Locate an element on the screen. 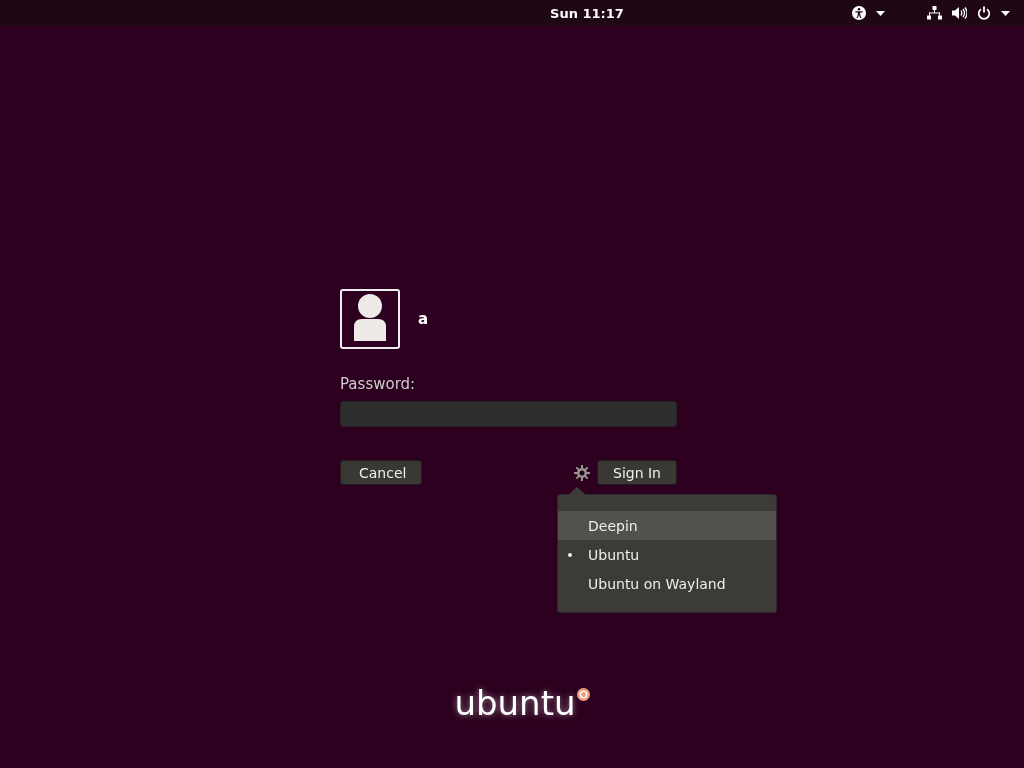 The width and height of the screenshot is (1024, 768). user-name: a is located at coordinates (423, 319).